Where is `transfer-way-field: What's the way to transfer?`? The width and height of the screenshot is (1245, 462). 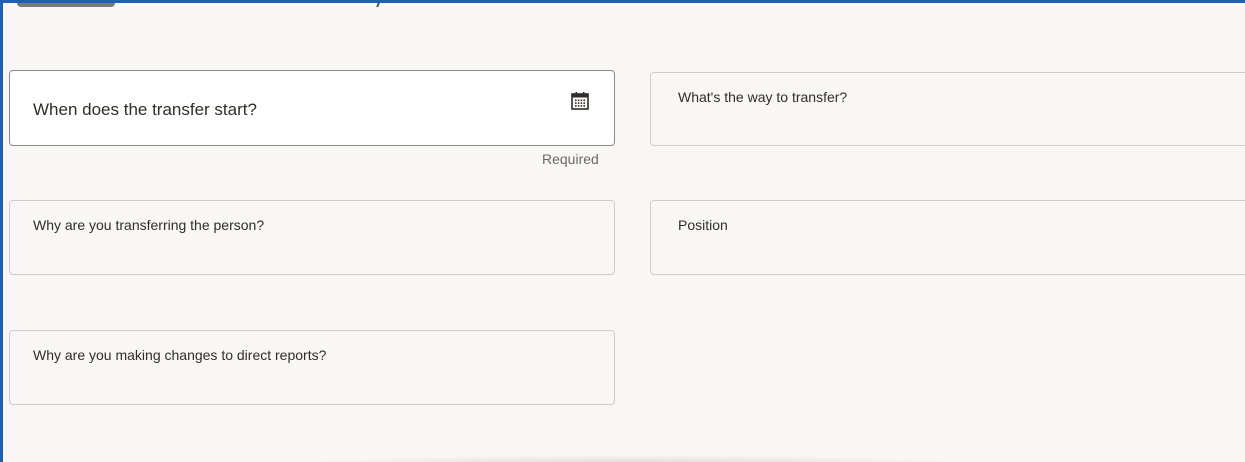 transfer-way-field: What's the way to transfer? is located at coordinates (947, 109).